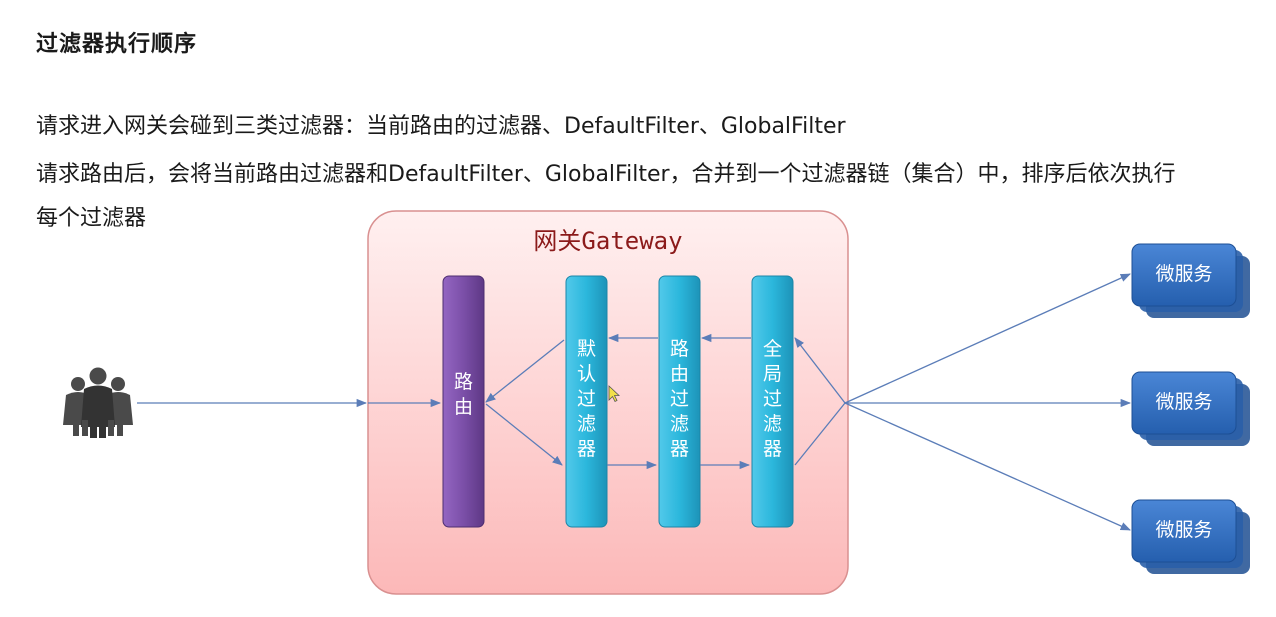 The height and width of the screenshot is (617, 1276). I want to click on service-2-label: 微服务, so click(1183, 402).